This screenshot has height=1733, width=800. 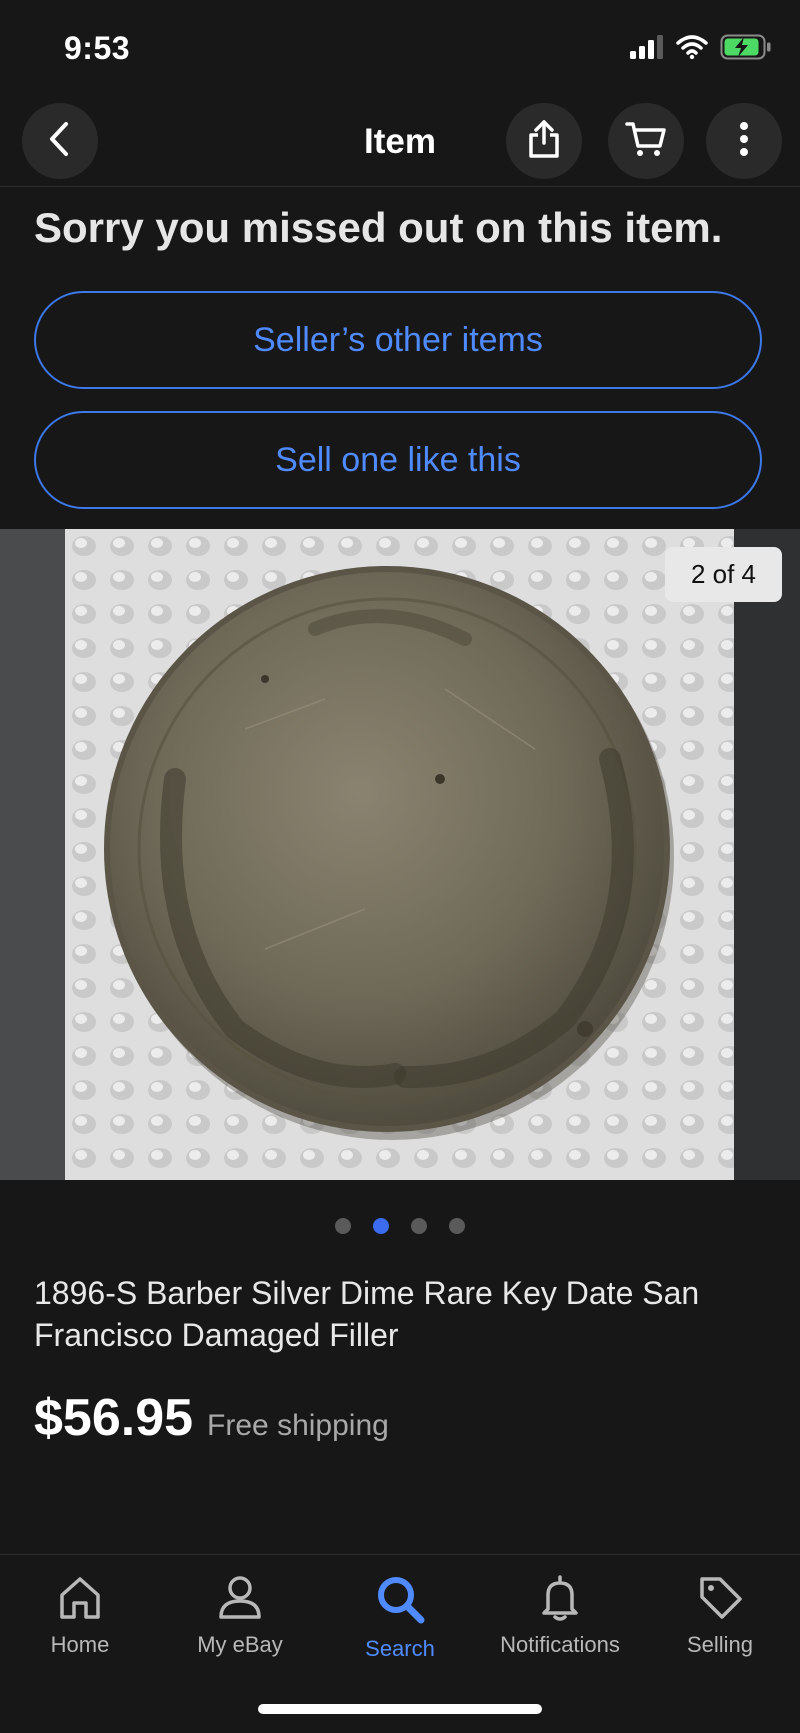 I want to click on item-price: $56.95, so click(x=114, y=1418).